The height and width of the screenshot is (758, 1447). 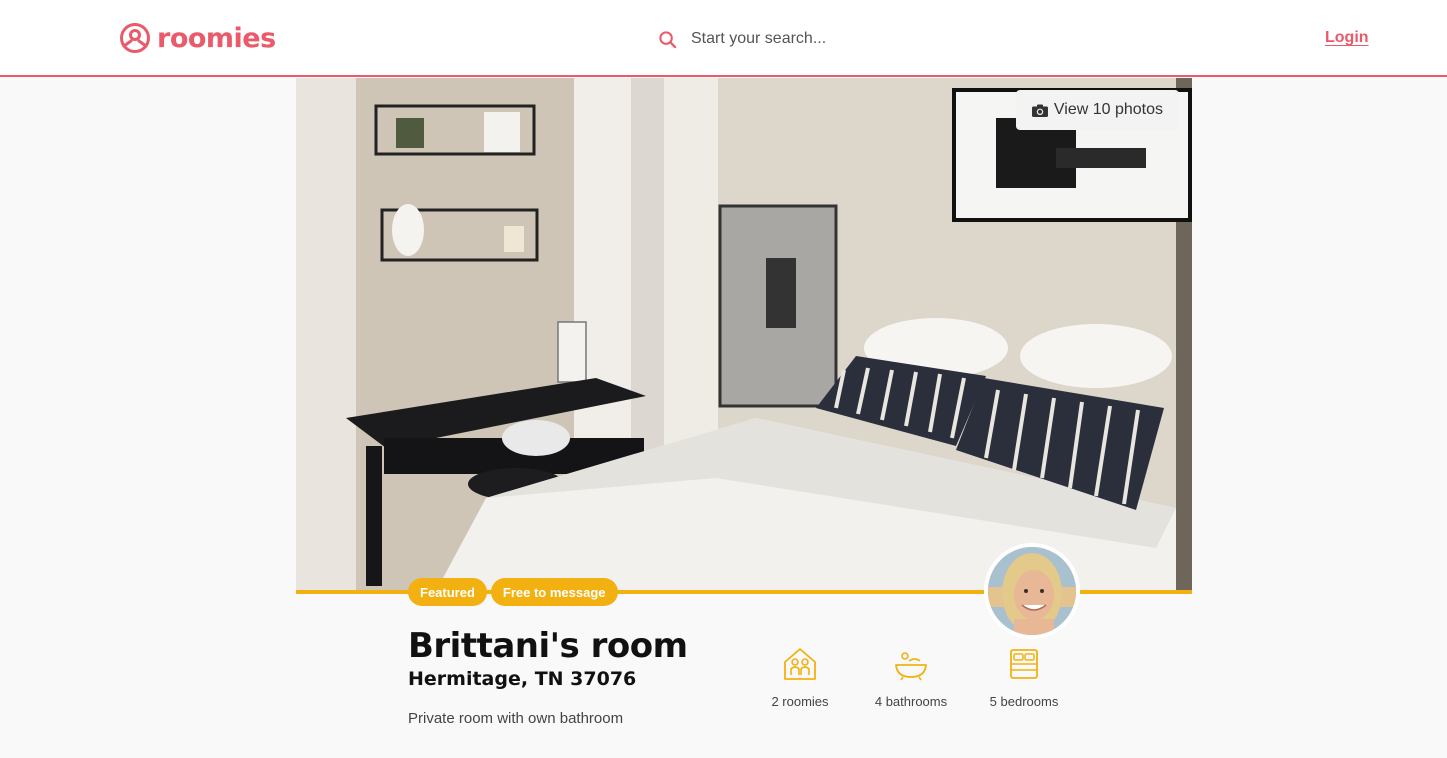 What do you see at coordinates (911, 666) in the screenshot?
I see `bathtub-icon` at bounding box center [911, 666].